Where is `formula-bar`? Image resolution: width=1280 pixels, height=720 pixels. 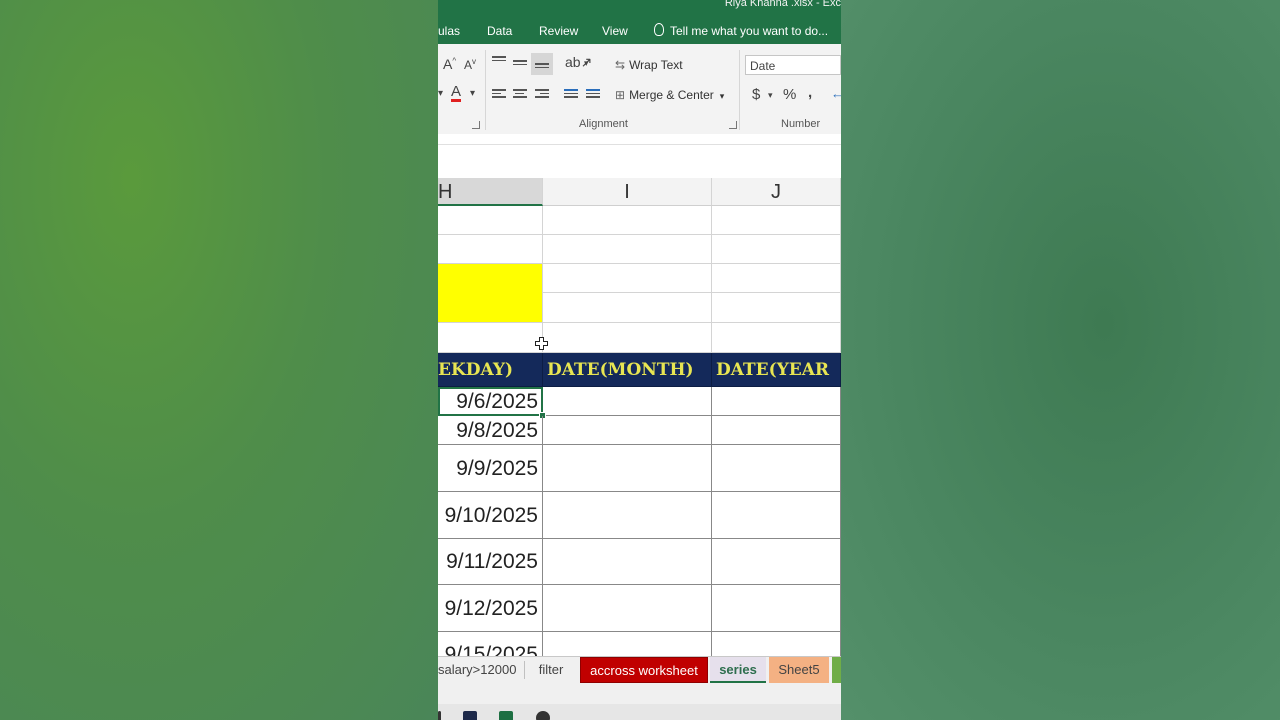 formula-bar is located at coordinates (639, 151).